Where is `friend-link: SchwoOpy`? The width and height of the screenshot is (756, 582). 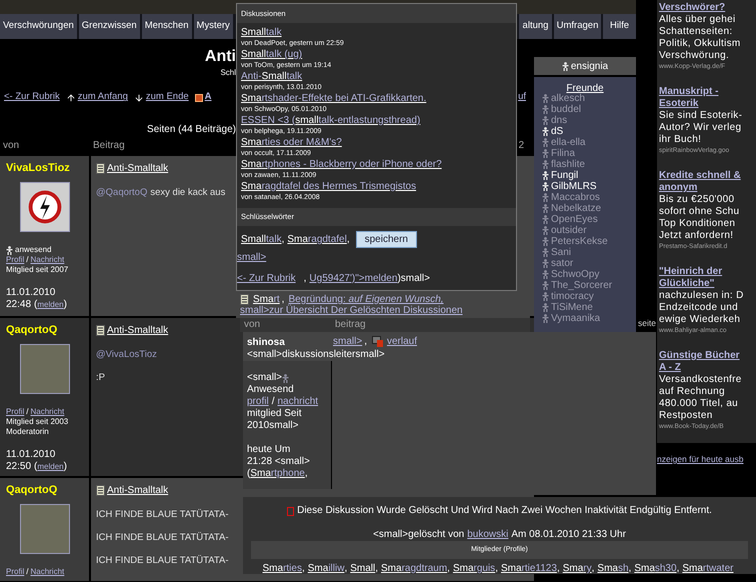 friend-link: SchwoOpy is located at coordinates (575, 274).